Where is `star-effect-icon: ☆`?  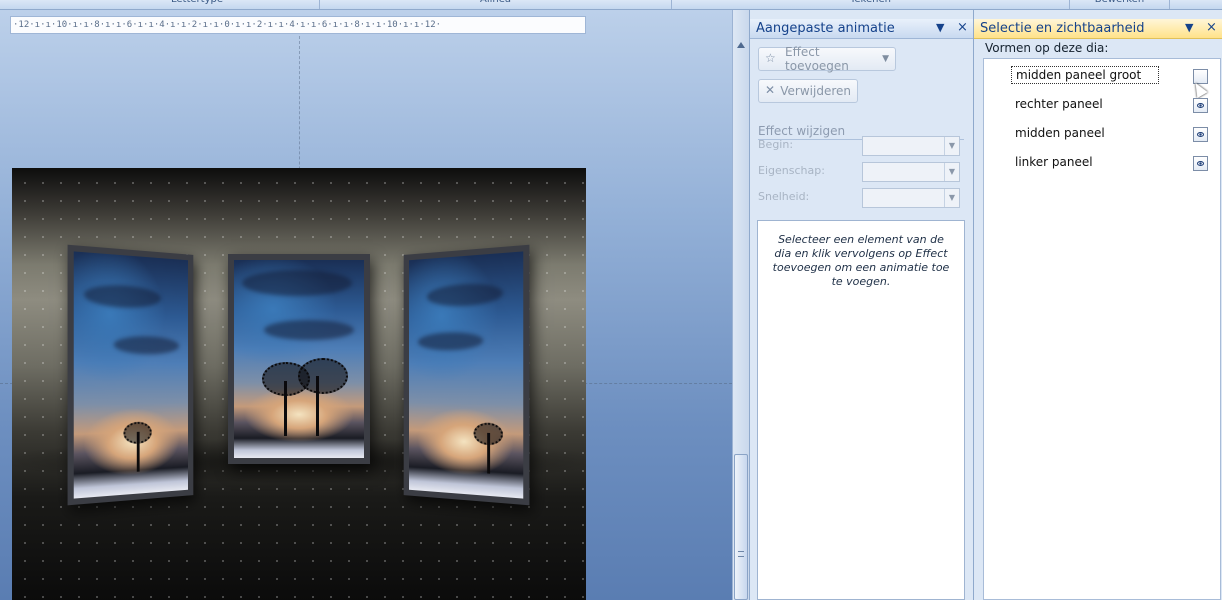 star-effect-icon: ☆ is located at coordinates (773, 59).